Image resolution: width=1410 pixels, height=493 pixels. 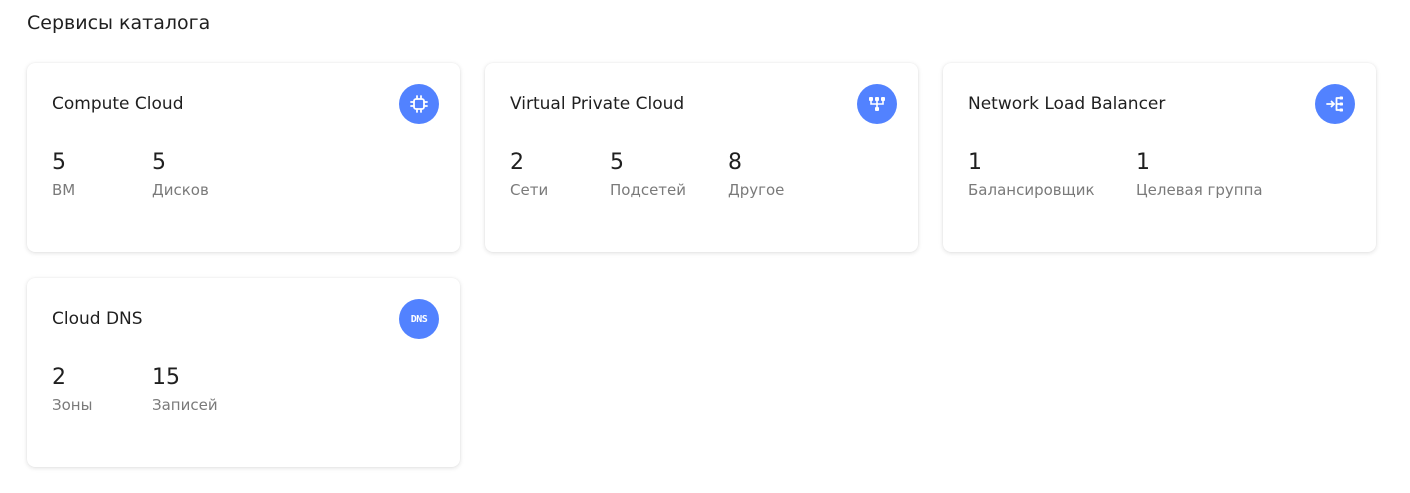 I want to click on dns-icon-text: DNS, so click(x=419, y=319).